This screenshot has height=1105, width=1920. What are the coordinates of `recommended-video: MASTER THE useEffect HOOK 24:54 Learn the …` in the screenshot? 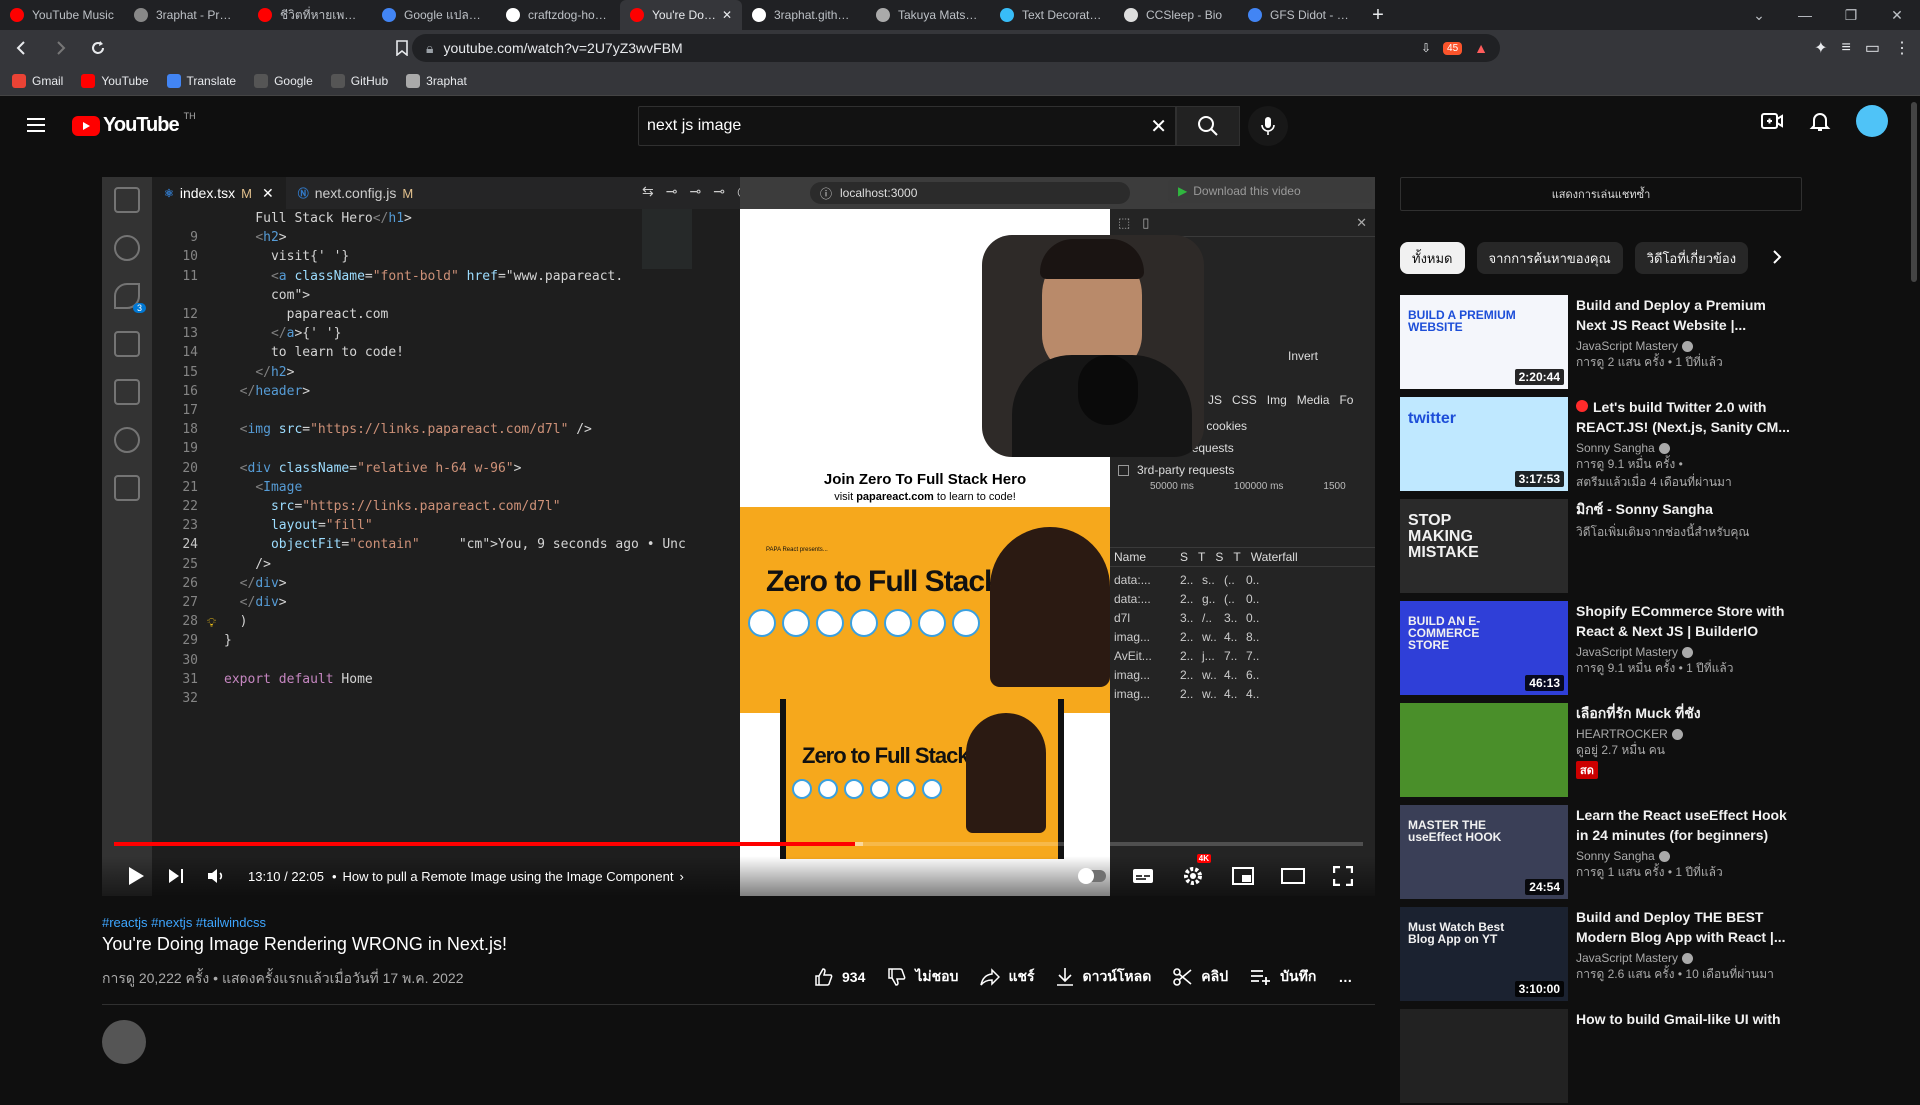 It's located at (1601, 853).